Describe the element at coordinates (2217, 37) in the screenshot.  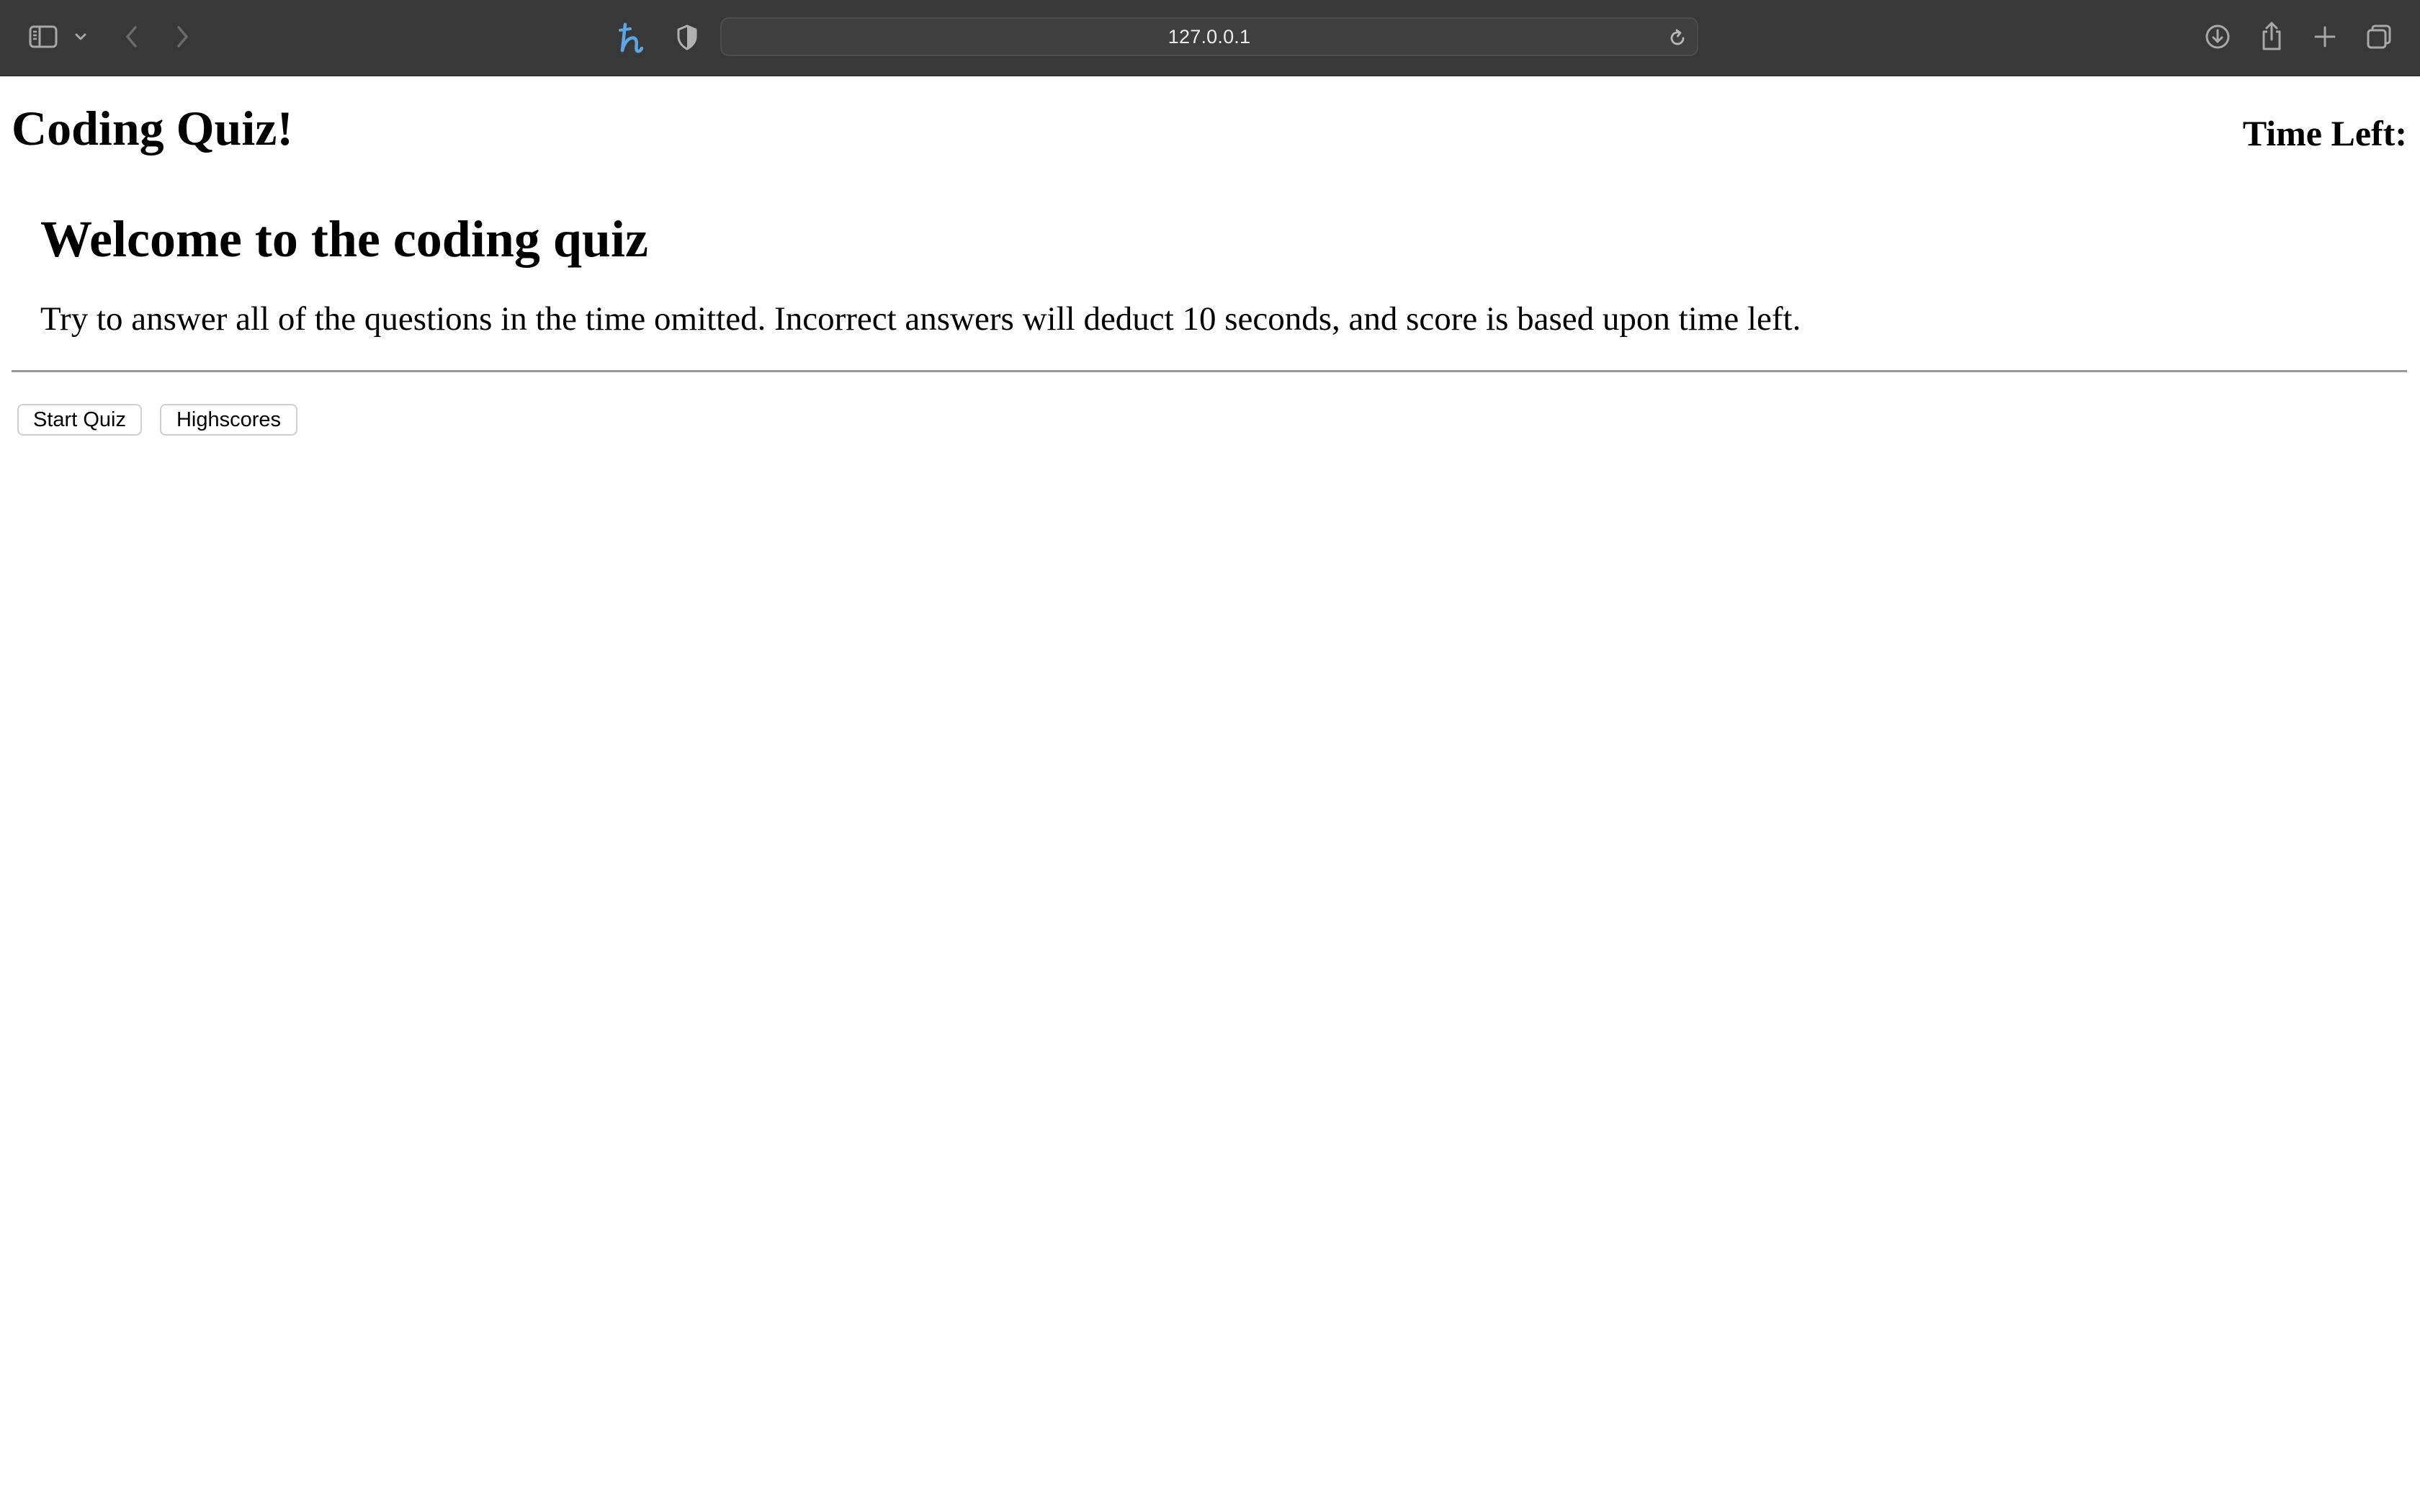
I see `download-icon` at that location.